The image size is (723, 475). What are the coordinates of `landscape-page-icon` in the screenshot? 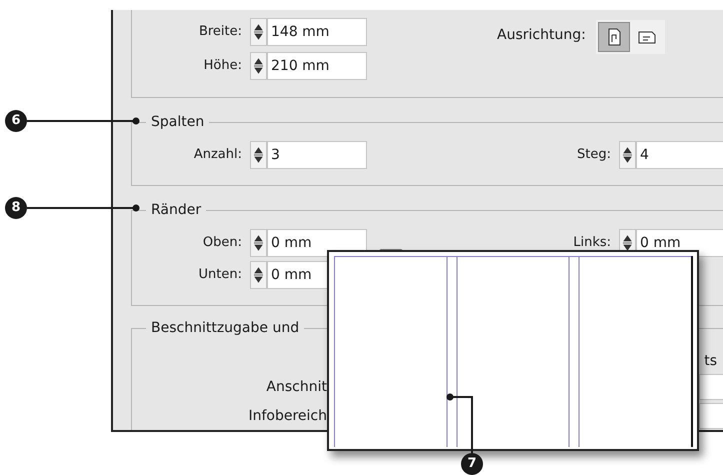 It's located at (647, 37).